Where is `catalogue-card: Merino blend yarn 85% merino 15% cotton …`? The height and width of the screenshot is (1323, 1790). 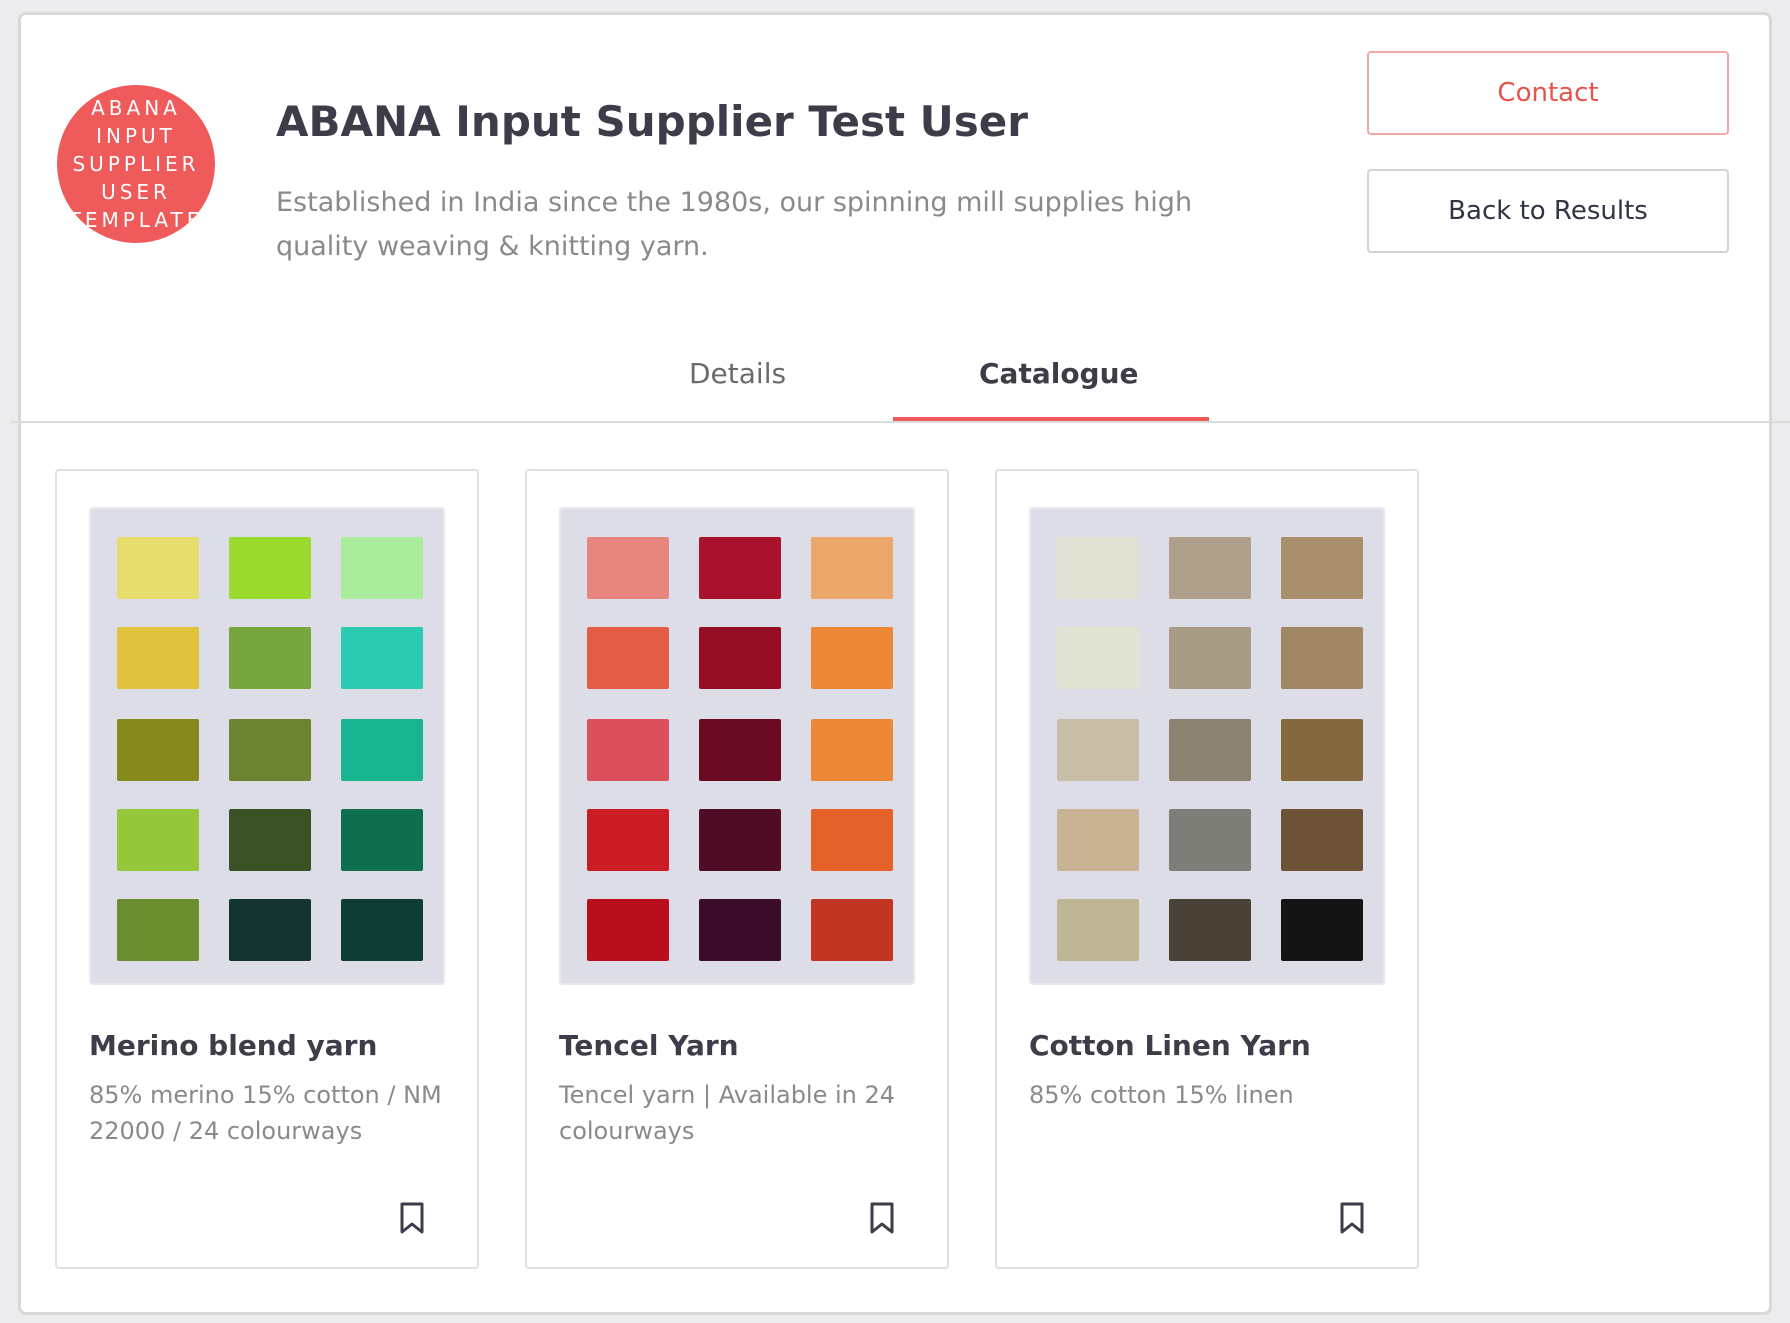
catalogue-card: Merino blend yarn 85% merino 15% cotton … is located at coordinates (267, 869).